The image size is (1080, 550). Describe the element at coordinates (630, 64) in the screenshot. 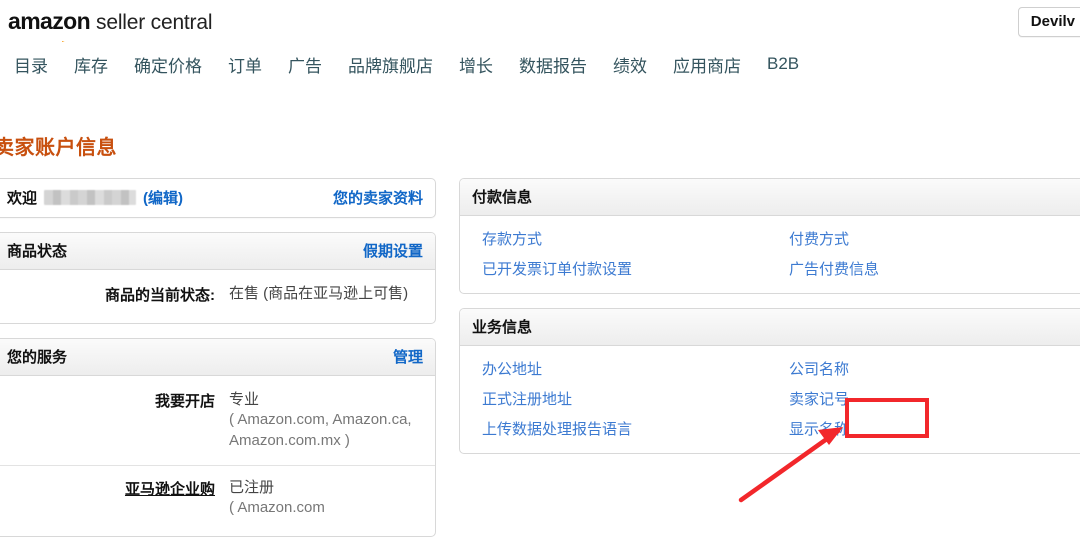

I see `nav-item-performance: 绩效` at that location.